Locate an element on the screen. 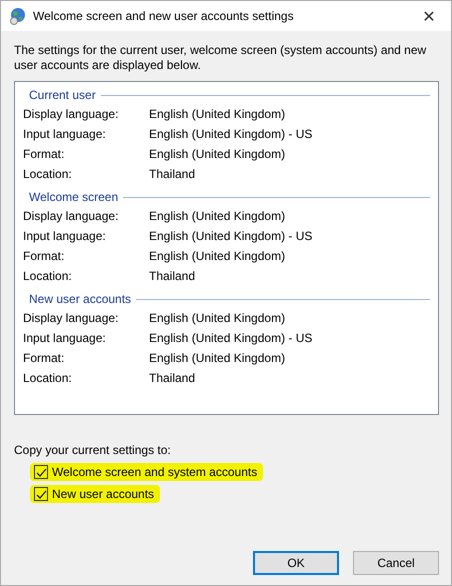 The height and width of the screenshot is (586, 452). dialog-button: Cancel is located at coordinates (396, 563).